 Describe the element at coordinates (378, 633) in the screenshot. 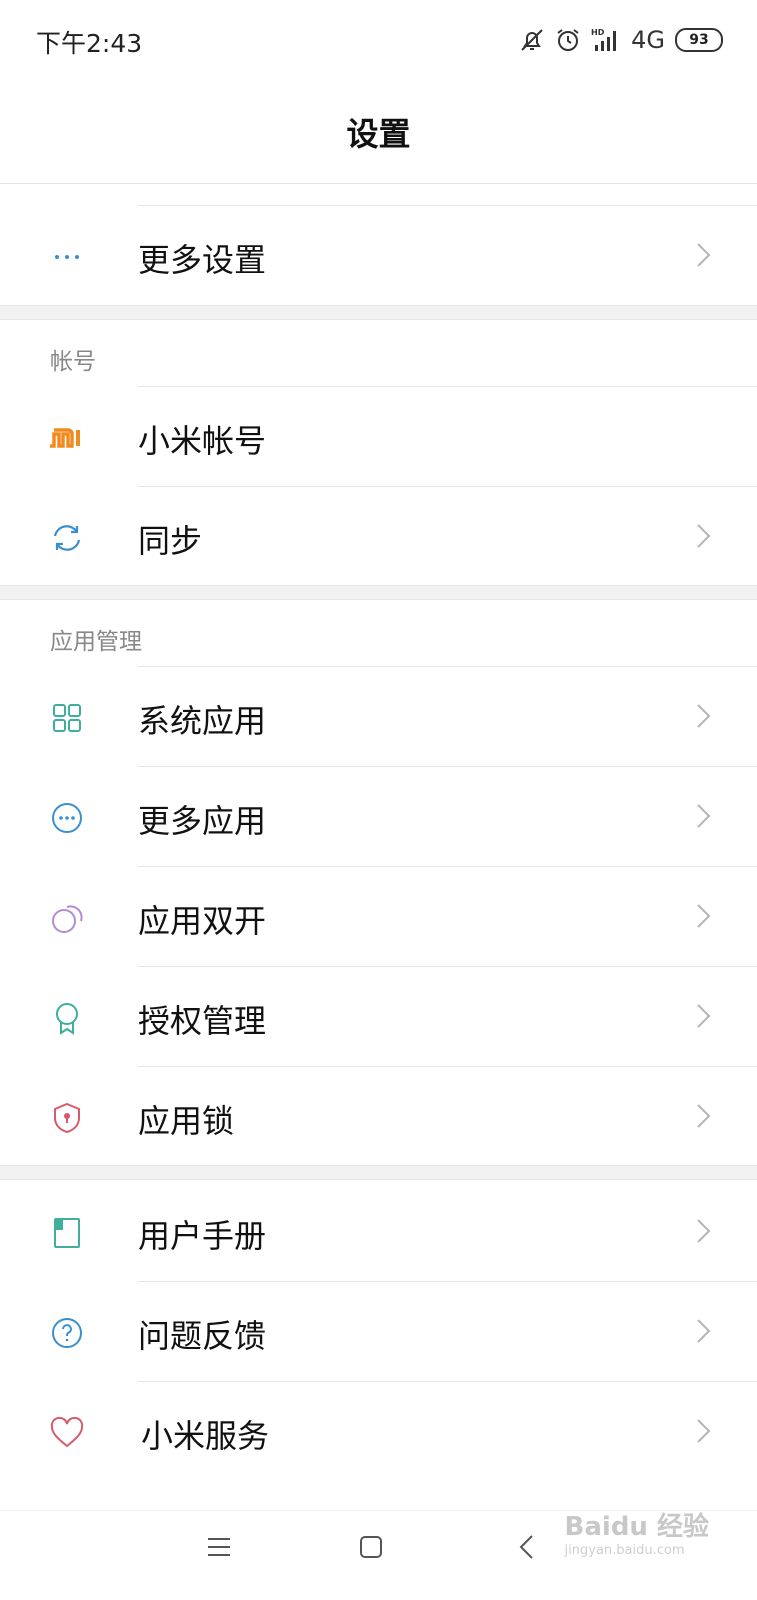

I see `section-header-app-management: 应用管理` at that location.